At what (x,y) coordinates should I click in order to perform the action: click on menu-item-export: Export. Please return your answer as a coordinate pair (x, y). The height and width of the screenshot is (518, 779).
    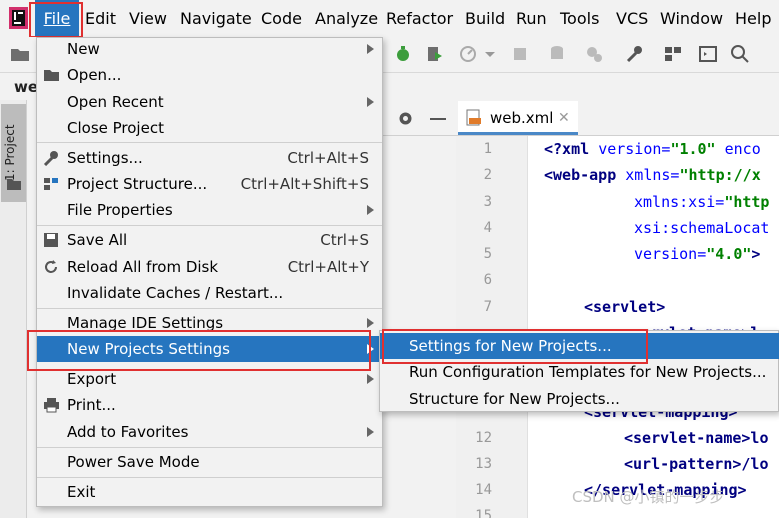
    Looking at the image, I should click on (209, 379).